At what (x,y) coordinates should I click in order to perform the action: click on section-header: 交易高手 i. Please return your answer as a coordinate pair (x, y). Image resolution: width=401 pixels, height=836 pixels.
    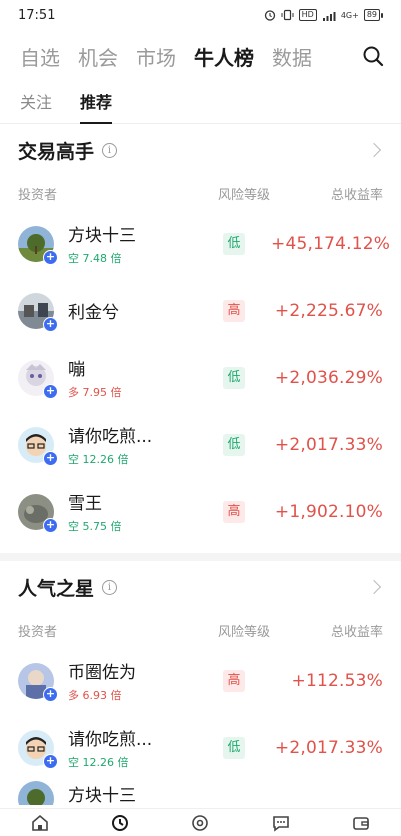
    Looking at the image, I should click on (200, 150).